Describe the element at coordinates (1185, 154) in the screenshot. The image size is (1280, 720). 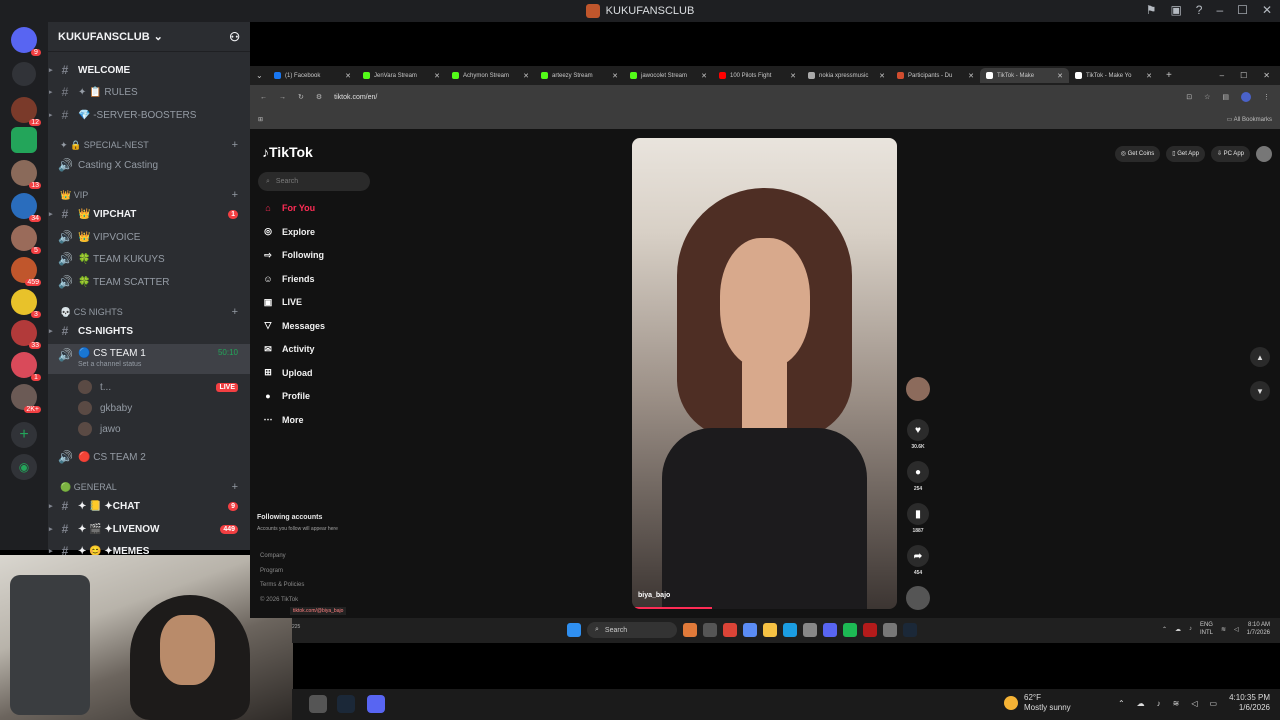
I see `get-app-button: ▯ Get App` at that location.